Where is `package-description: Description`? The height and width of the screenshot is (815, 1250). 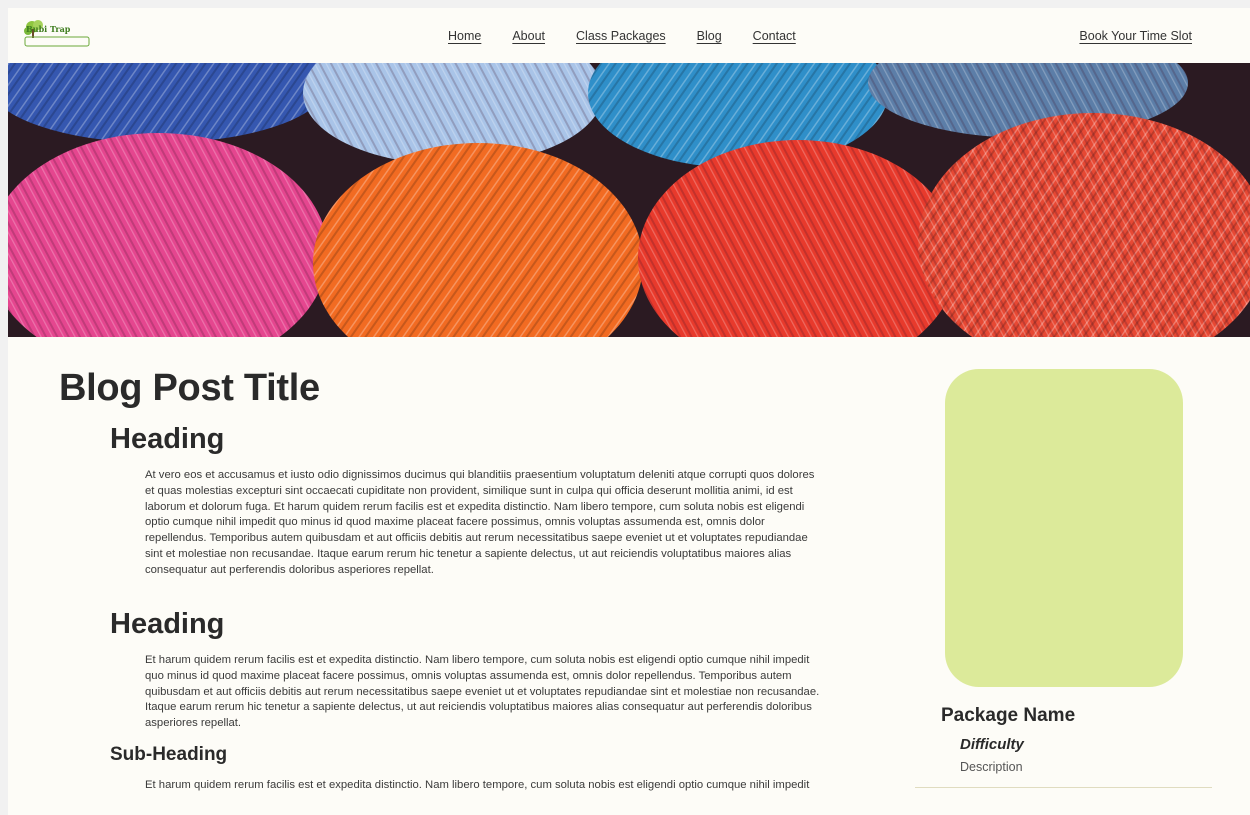 package-description: Description is located at coordinates (991, 767).